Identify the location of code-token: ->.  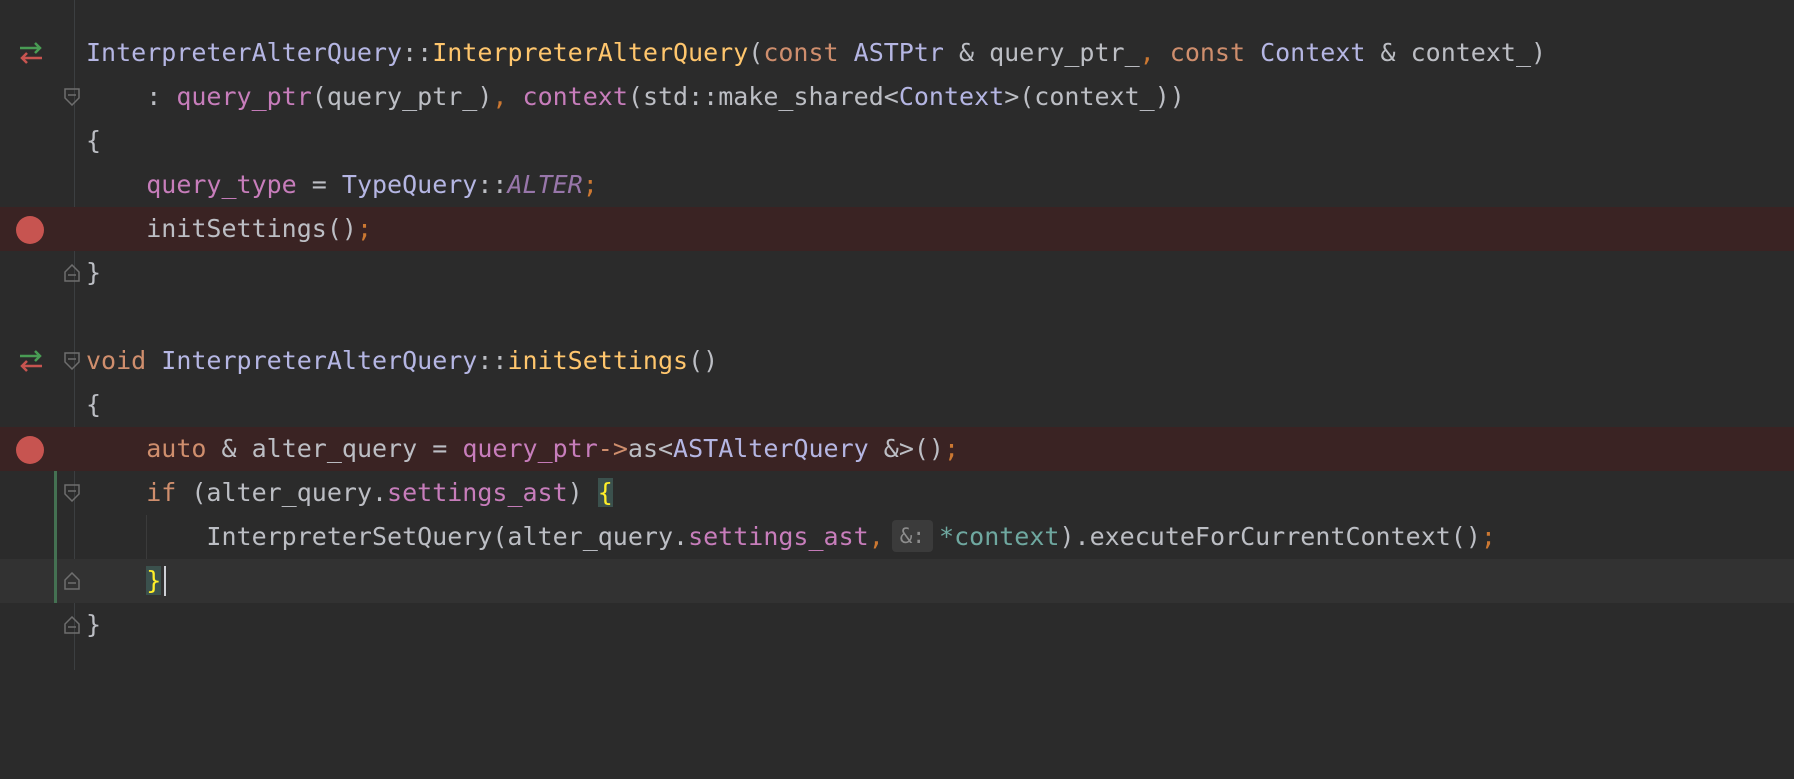
(612, 448).